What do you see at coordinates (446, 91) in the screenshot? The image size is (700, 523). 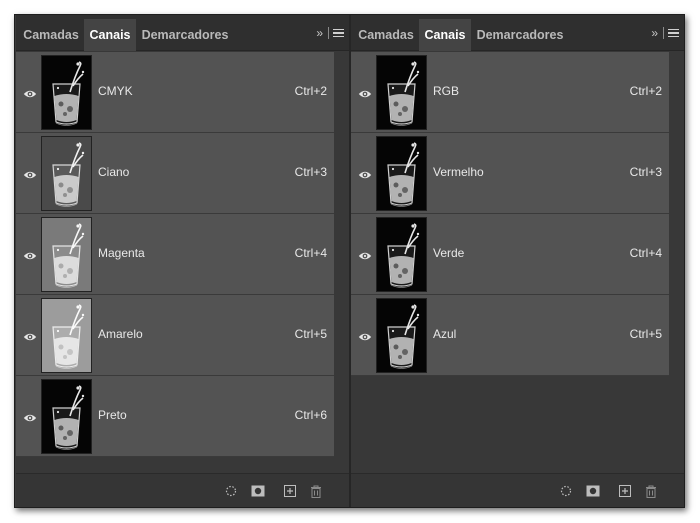 I see `channel-name: RGB` at bounding box center [446, 91].